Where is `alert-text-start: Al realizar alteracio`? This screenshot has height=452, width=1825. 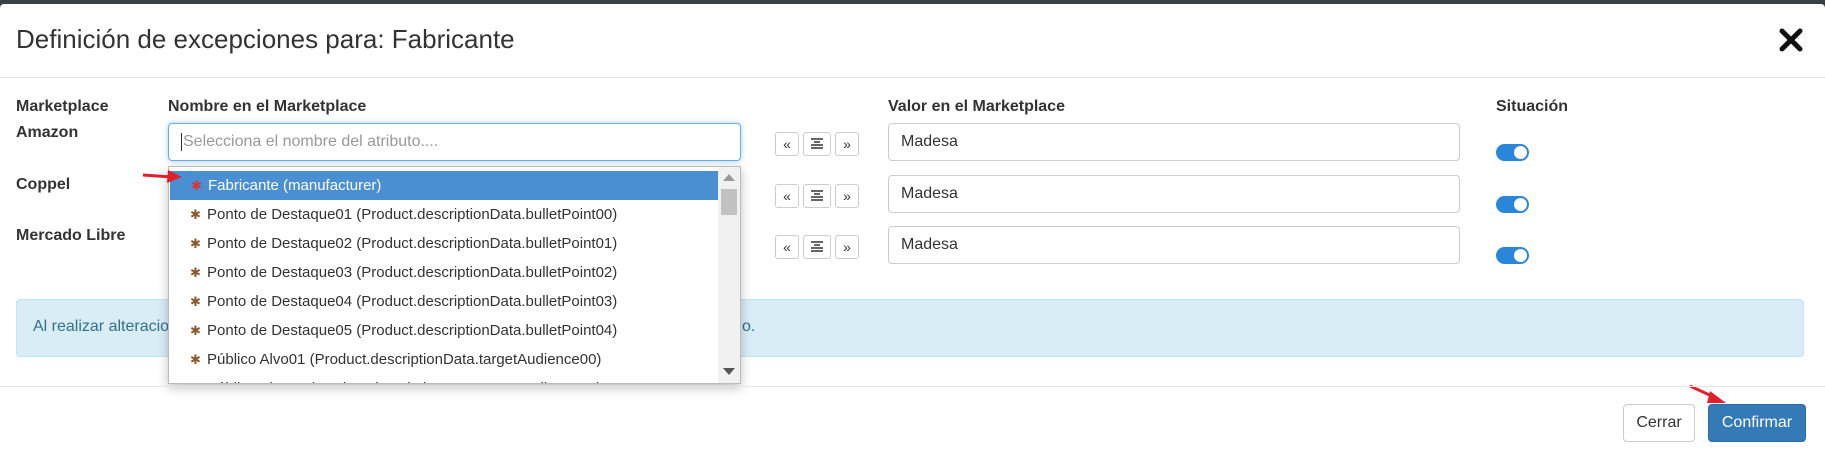
alert-text-start: Al realizar alteracio is located at coordinates (101, 326).